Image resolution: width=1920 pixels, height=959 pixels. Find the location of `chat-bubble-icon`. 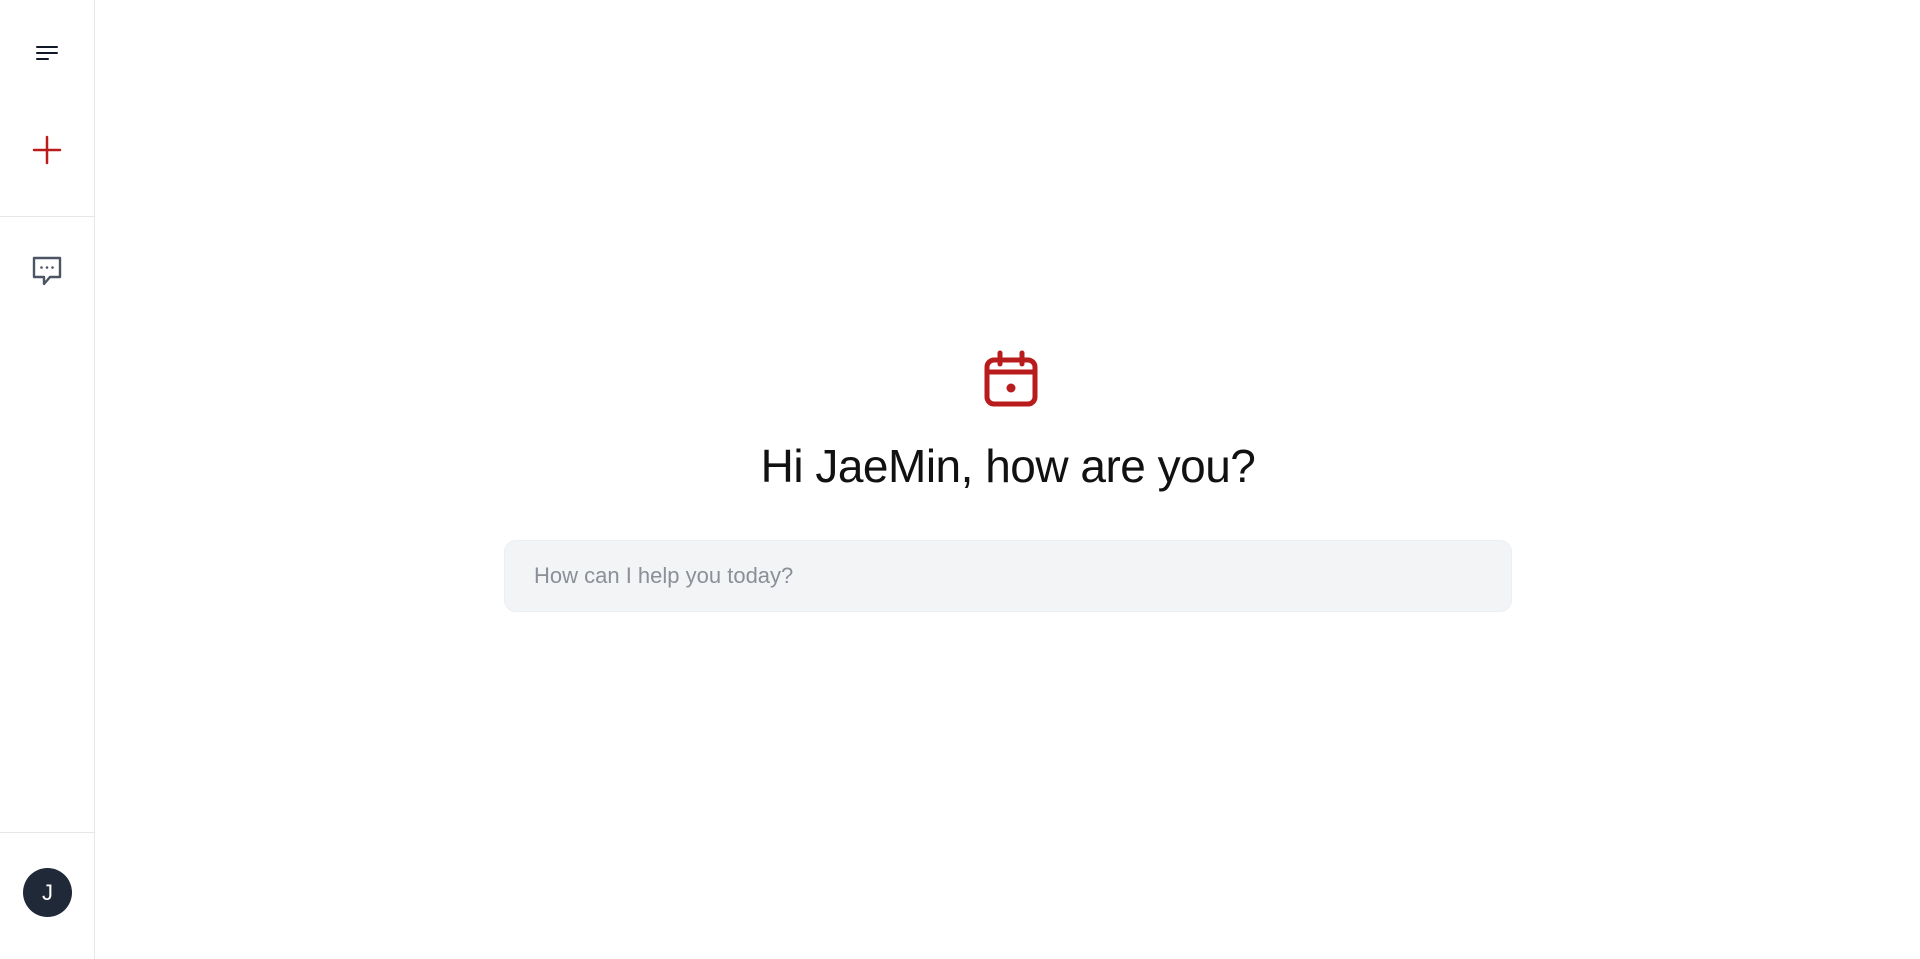

chat-bubble-icon is located at coordinates (47, 271).